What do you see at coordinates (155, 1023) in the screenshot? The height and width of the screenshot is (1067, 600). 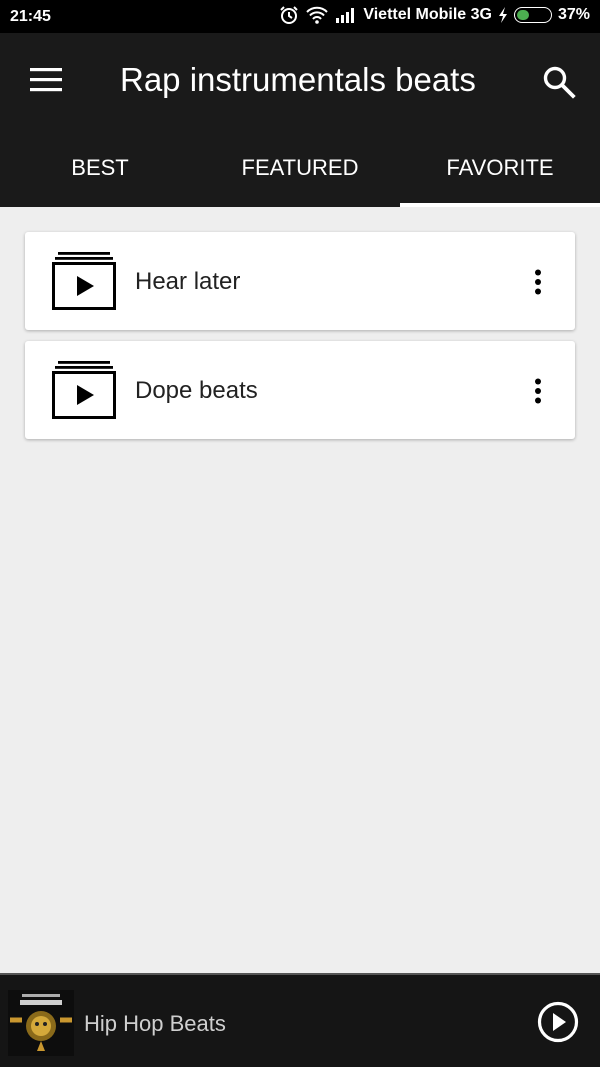 I see `player-title: Hip Hop Beats` at bounding box center [155, 1023].